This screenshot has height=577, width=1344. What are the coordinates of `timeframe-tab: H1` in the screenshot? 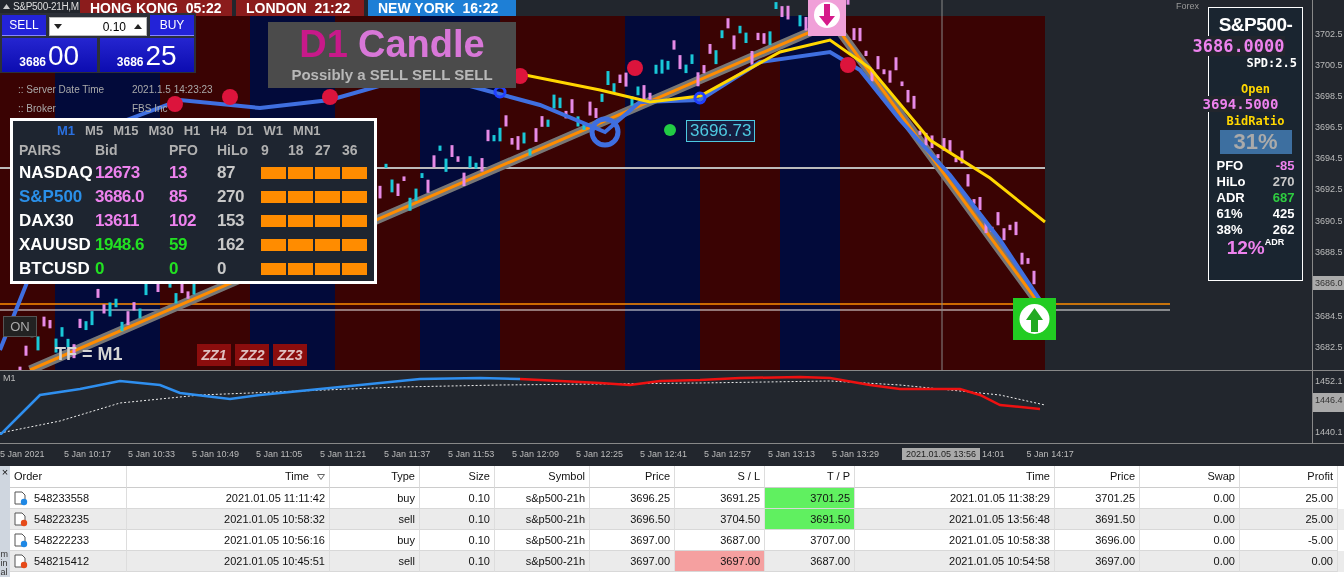 It's located at (192, 131).